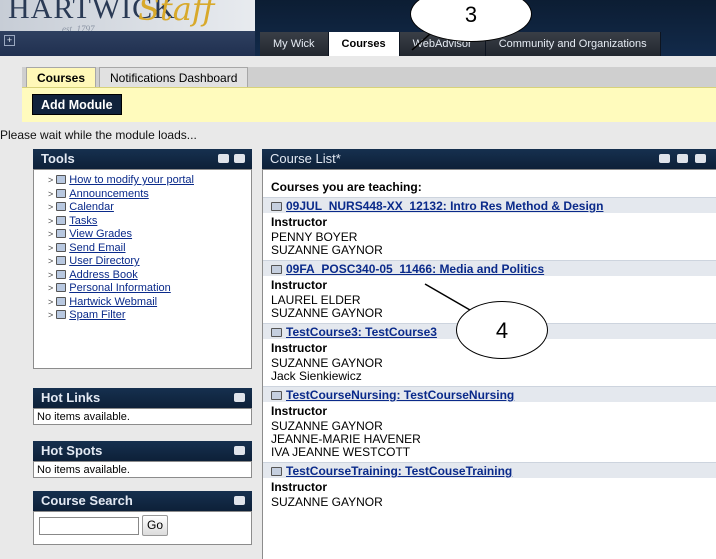 This screenshot has height=559, width=716. What do you see at coordinates (441, 172) in the screenshot?
I see `annotation-overlay` at bounding box center [441, 172].